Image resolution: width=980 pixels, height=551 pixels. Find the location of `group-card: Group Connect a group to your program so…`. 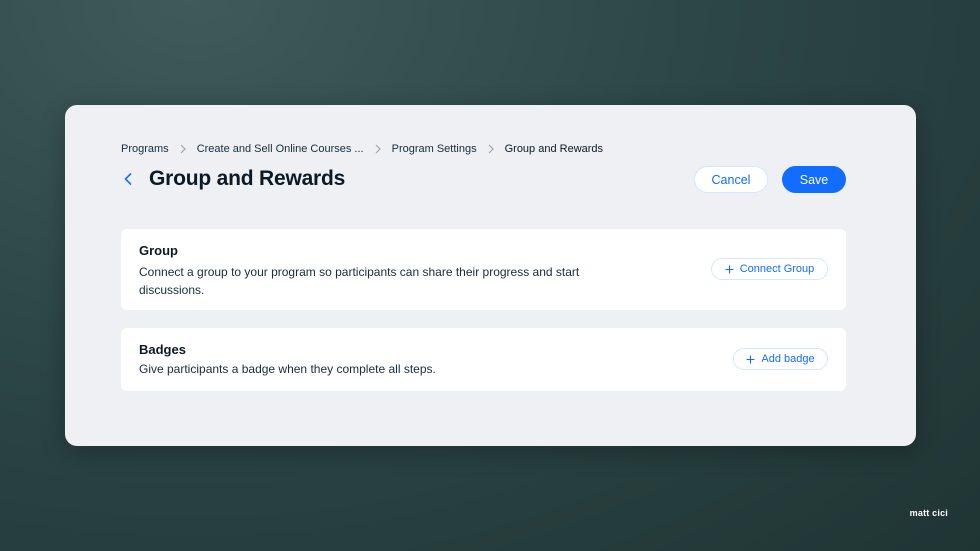

group-card: Group Connect a group to your program so… is located at coordinates (483, 269).